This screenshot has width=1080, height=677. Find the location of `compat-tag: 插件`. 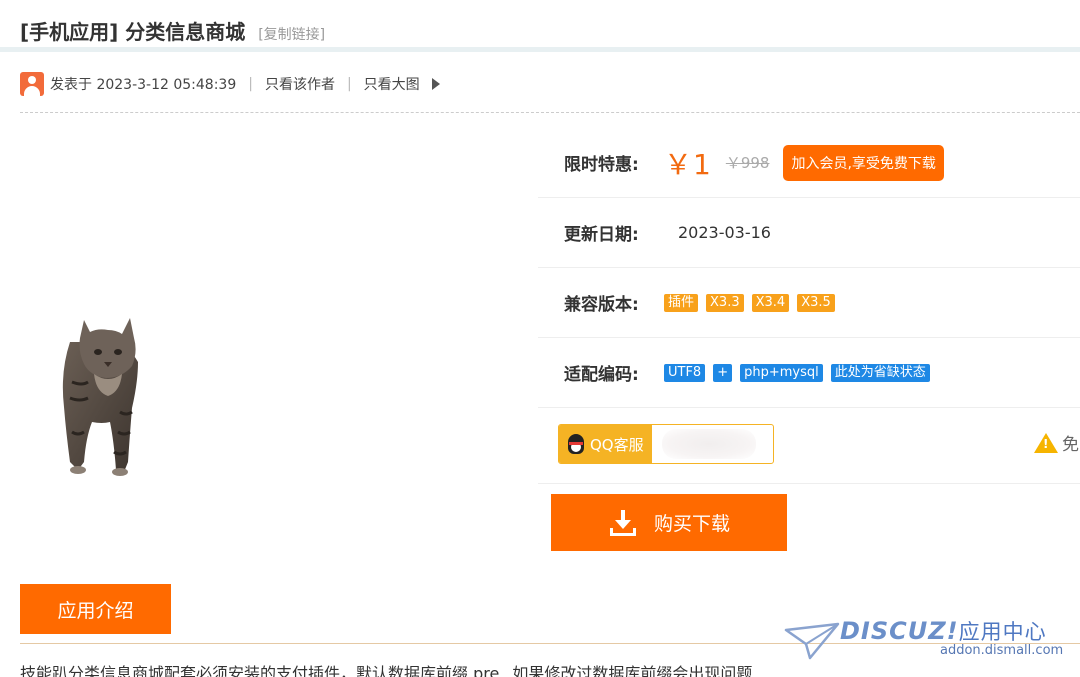

compat-tag: 插件 is located at coordinates (681, 302).